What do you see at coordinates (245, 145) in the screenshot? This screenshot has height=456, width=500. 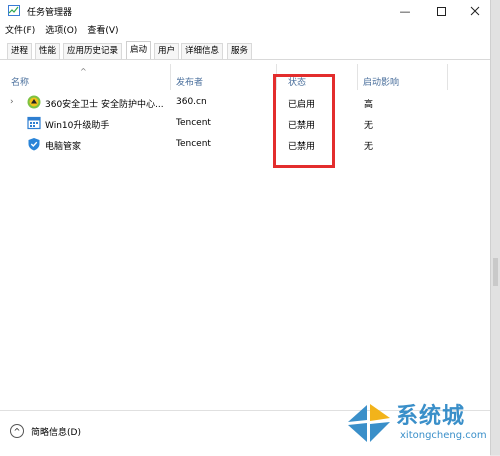 I see `table-row: 电脑管家 Tencent 已禁用 无` at bounding box center [245, 145].